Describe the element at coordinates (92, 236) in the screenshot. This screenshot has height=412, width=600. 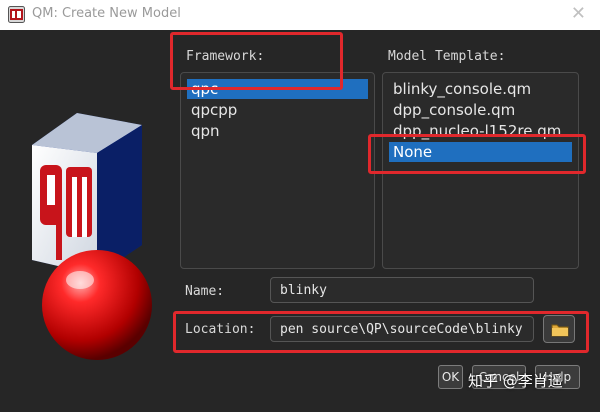
I see `qm-logo` at that location.